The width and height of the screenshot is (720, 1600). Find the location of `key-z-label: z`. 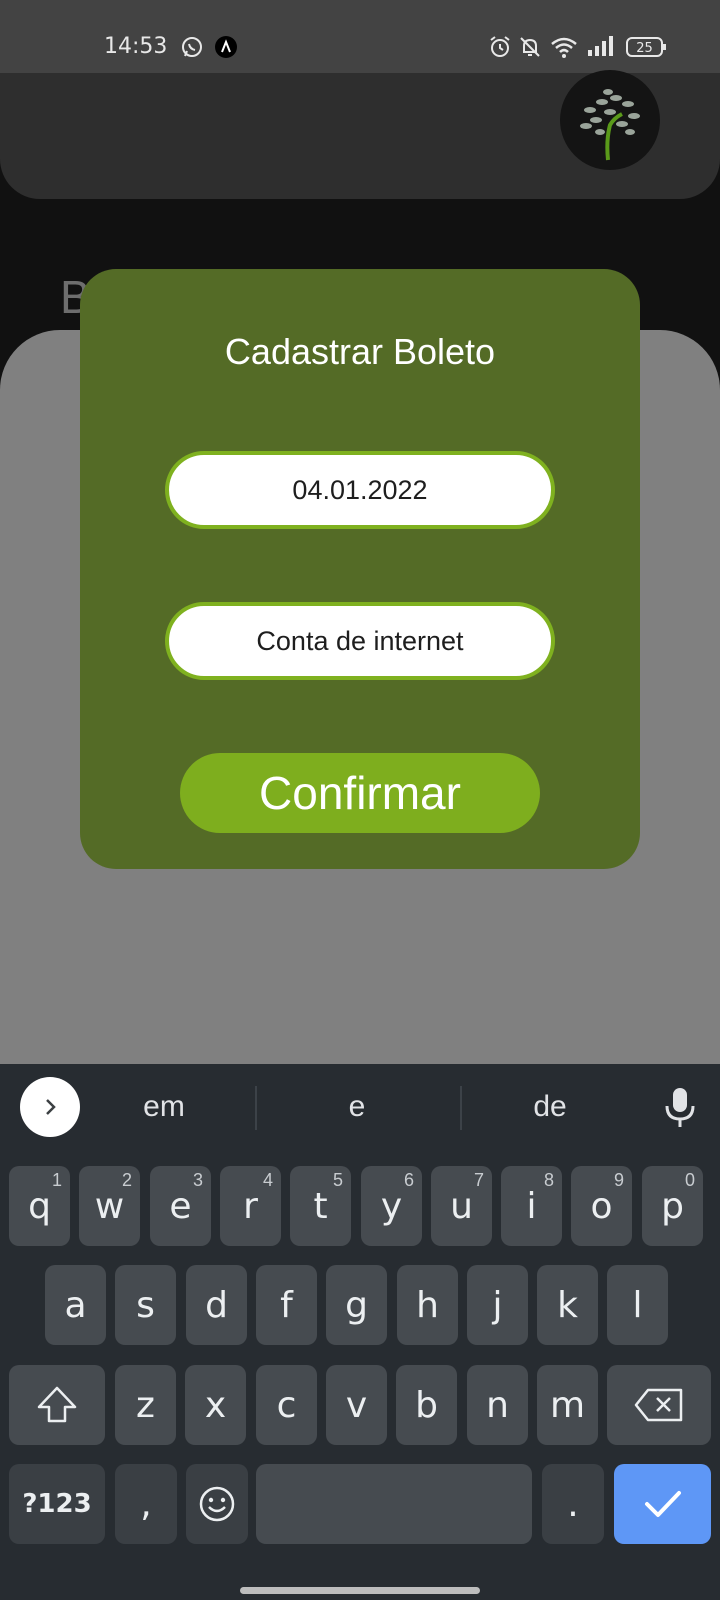

key-z-label: z is located at coordinates (145, 1405).